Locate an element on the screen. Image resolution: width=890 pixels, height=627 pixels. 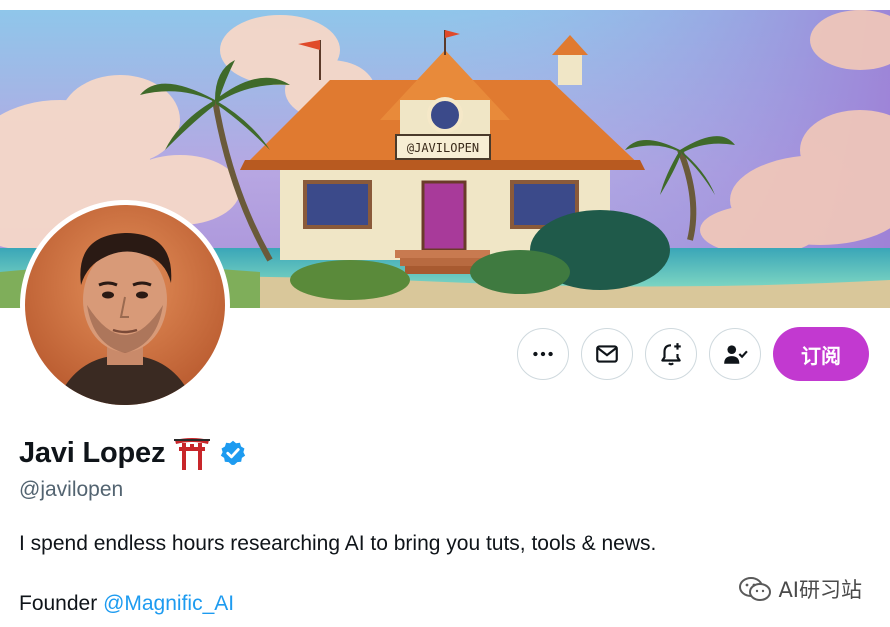
banner-sign-text: @JAVILOPEN is located at coordinates (443, 148).